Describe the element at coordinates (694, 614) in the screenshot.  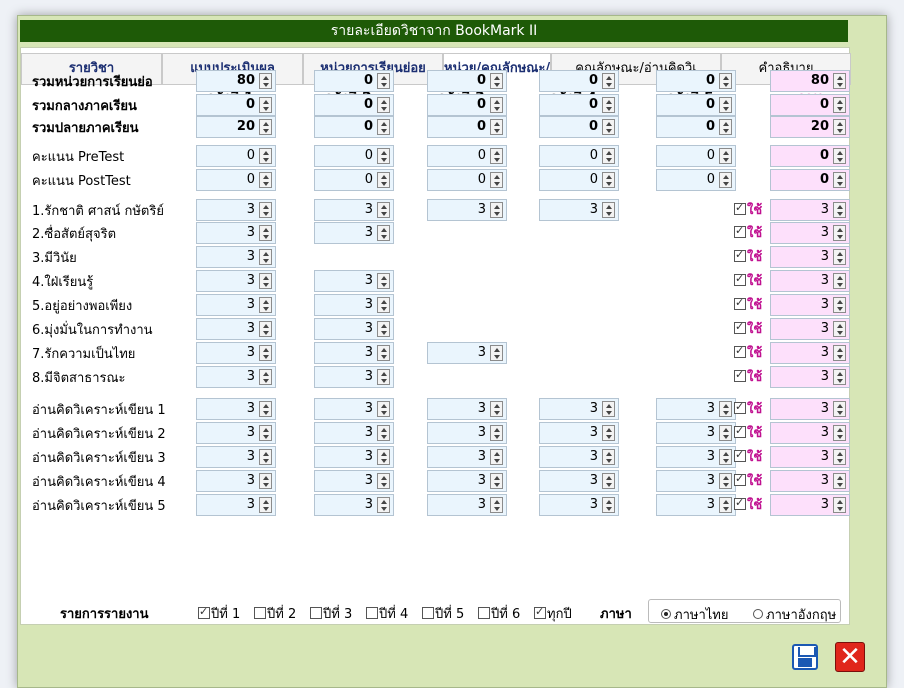
I see `language-radio-1: ภาษาไทย` at that location.